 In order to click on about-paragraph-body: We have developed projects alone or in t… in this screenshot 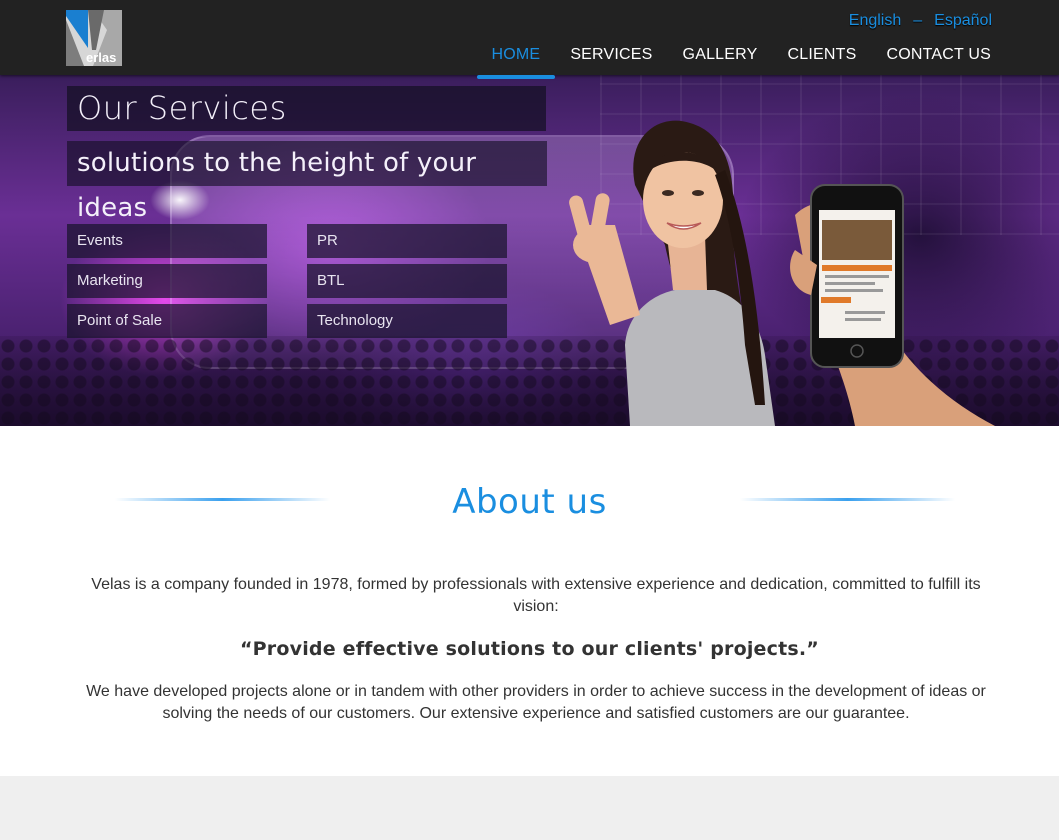, I will do `click(536, 702)`.